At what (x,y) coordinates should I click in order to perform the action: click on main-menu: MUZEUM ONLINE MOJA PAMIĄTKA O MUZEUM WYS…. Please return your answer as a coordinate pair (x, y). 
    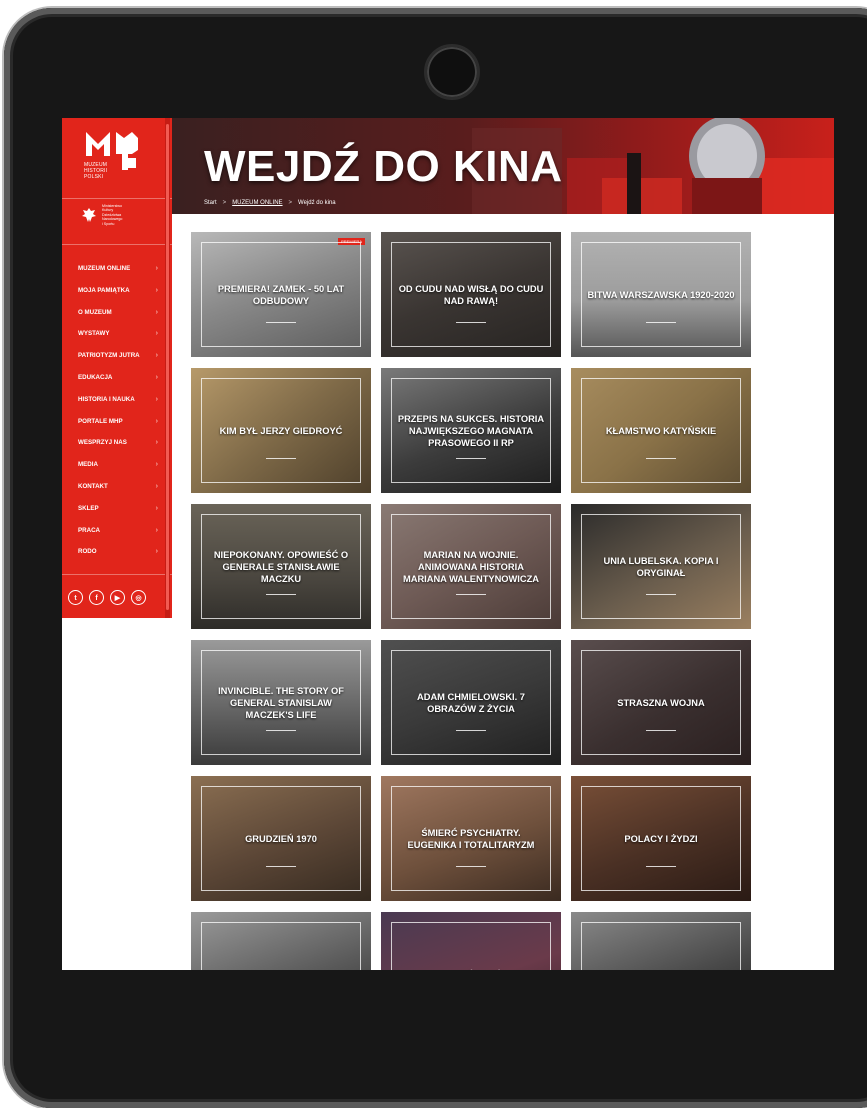
    Looking at the image, I should click on (117, 410).